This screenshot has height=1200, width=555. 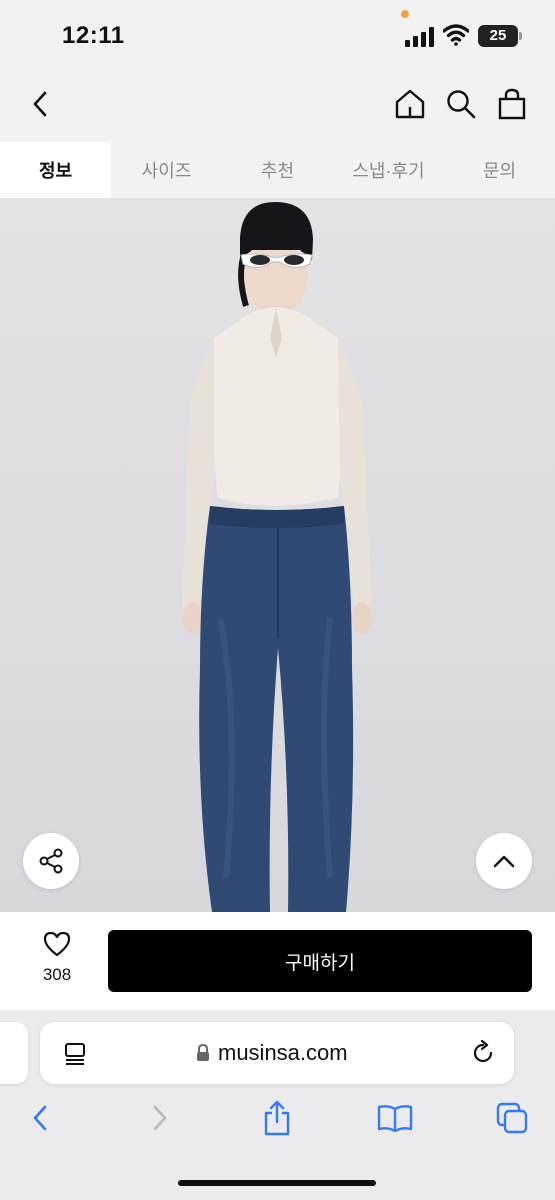 I want to click on battery-level: 25, so click(x=498, y=35).